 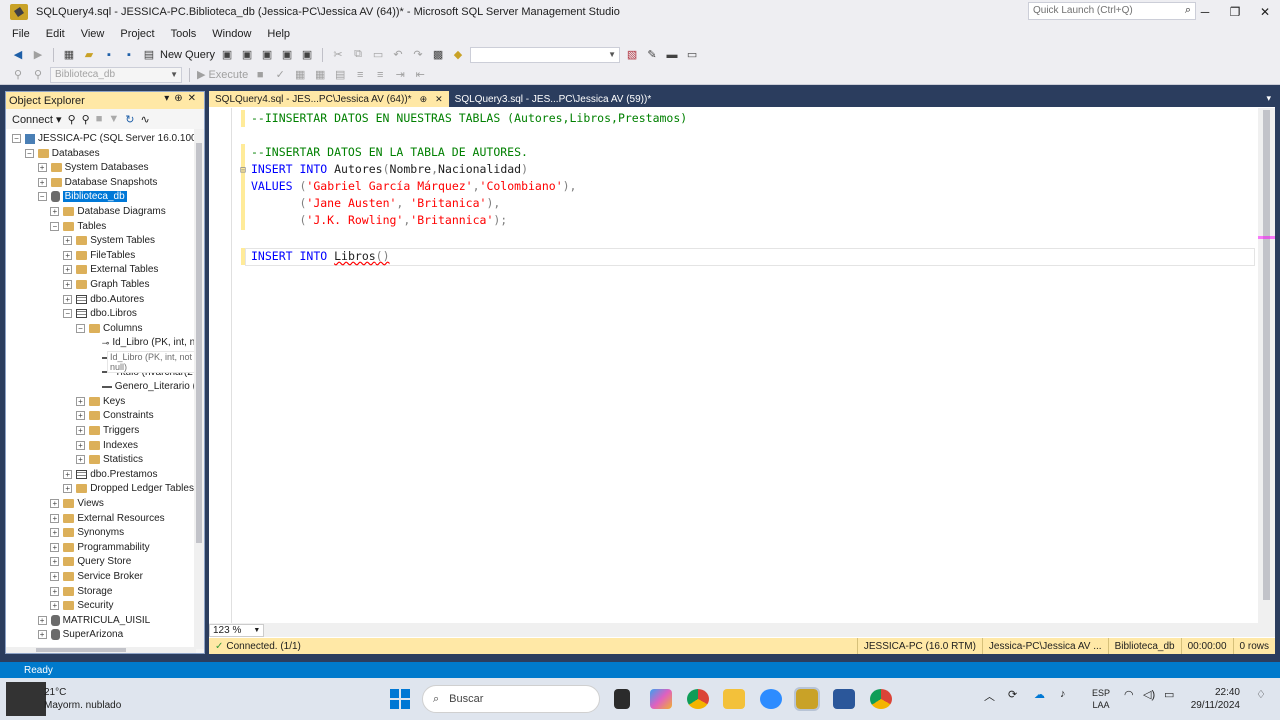 I want to click on tree-node: + Keys, so click(x=100, y=401).